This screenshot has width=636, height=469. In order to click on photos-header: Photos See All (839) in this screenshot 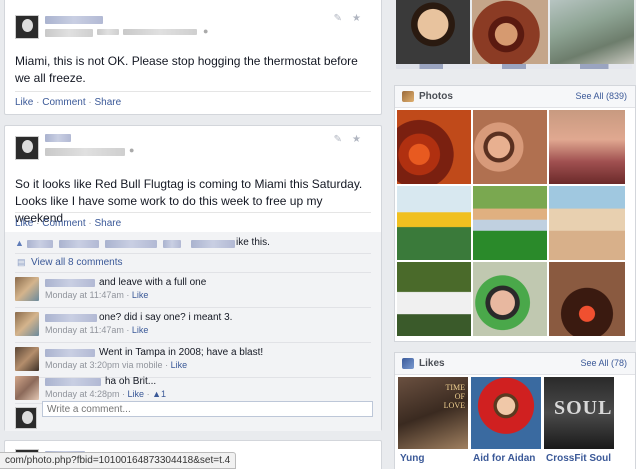, I will do `click(515, 97)`.